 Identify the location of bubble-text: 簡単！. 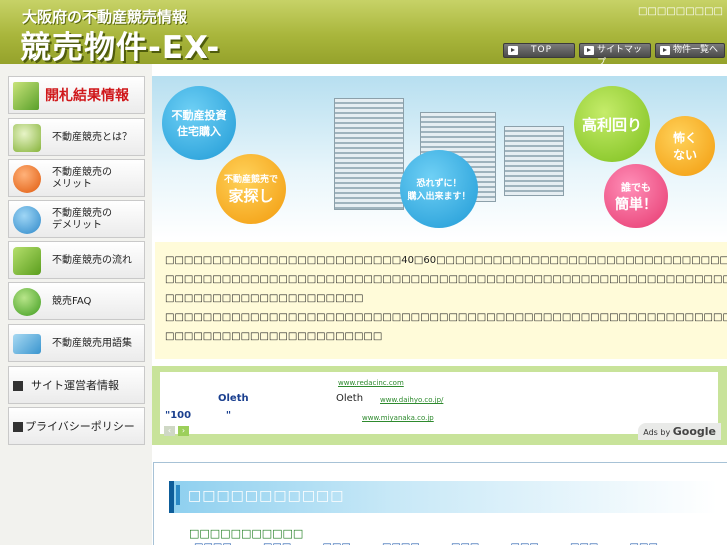
(636, 204).